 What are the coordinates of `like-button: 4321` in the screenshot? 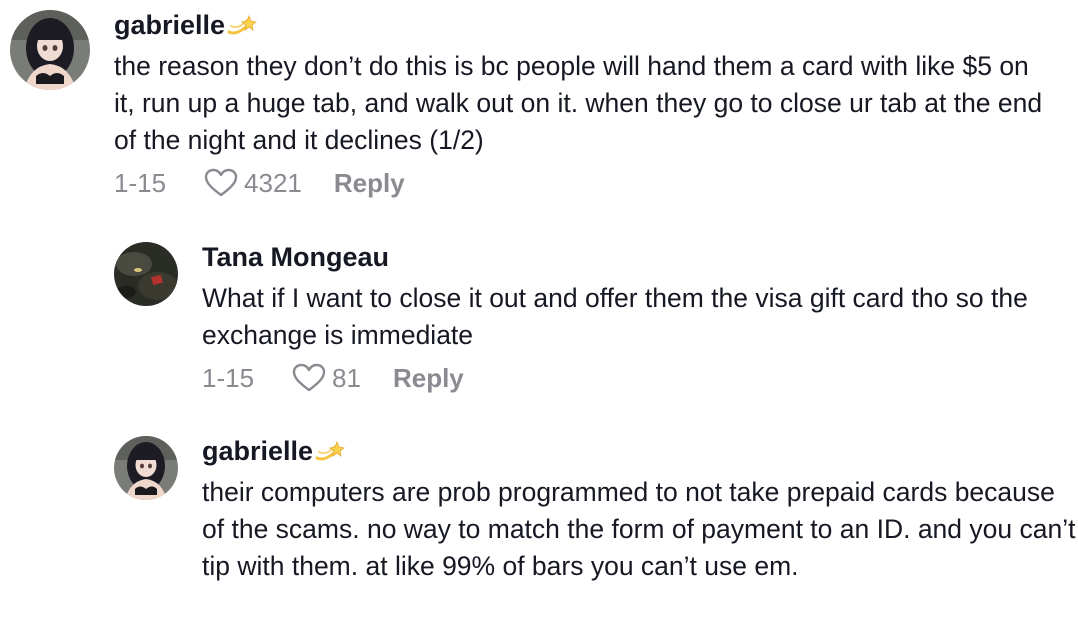 It's located at (253, 183).